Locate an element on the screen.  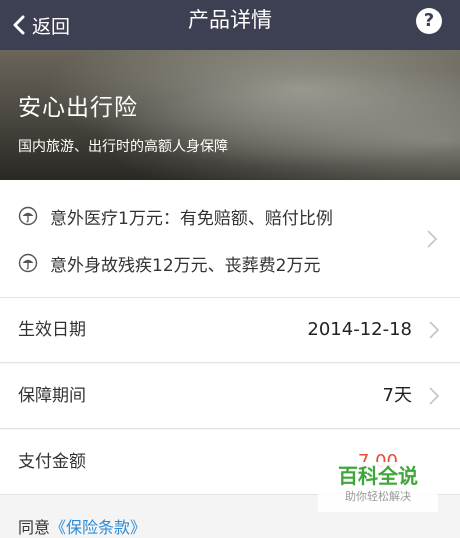
coverage-period-value: 7天 is located at coordinates (397, 395).